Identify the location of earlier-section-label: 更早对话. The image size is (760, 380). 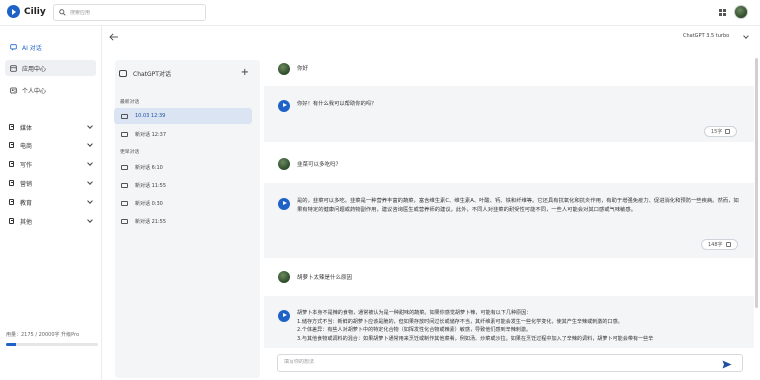
(130, 152).